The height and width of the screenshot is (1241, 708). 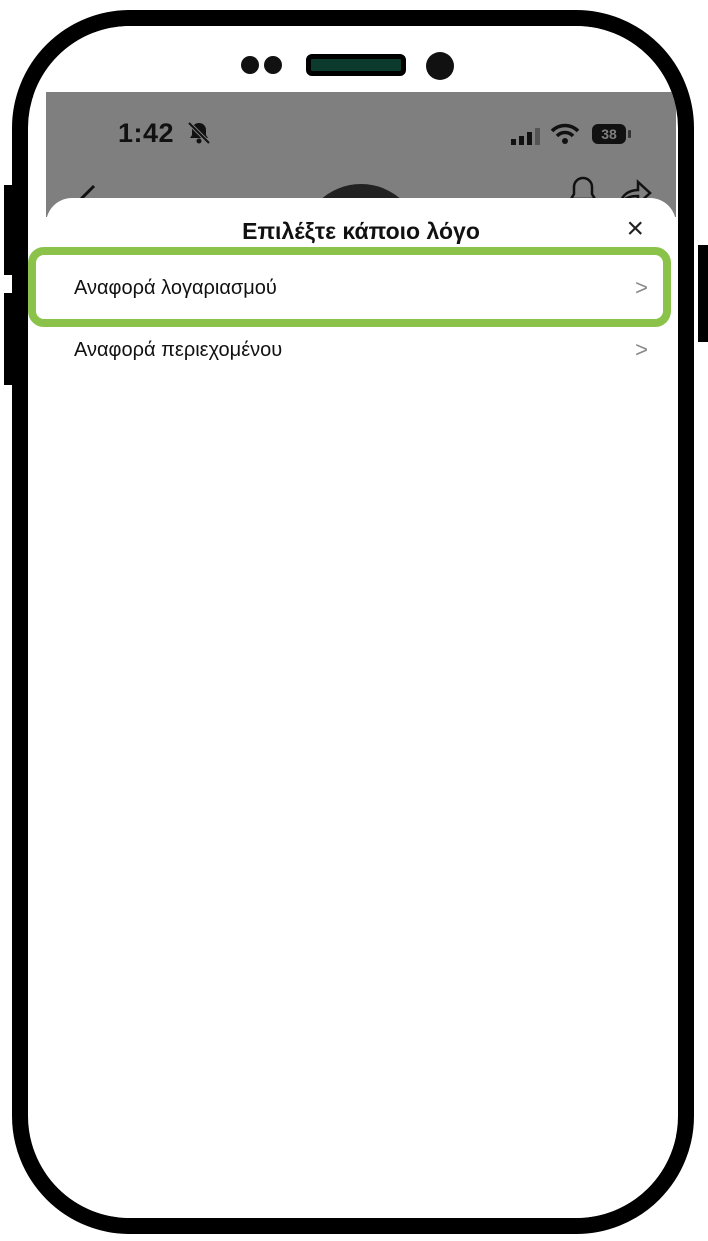 I want to click on close-icon: ×, so click(x=635, y=229).